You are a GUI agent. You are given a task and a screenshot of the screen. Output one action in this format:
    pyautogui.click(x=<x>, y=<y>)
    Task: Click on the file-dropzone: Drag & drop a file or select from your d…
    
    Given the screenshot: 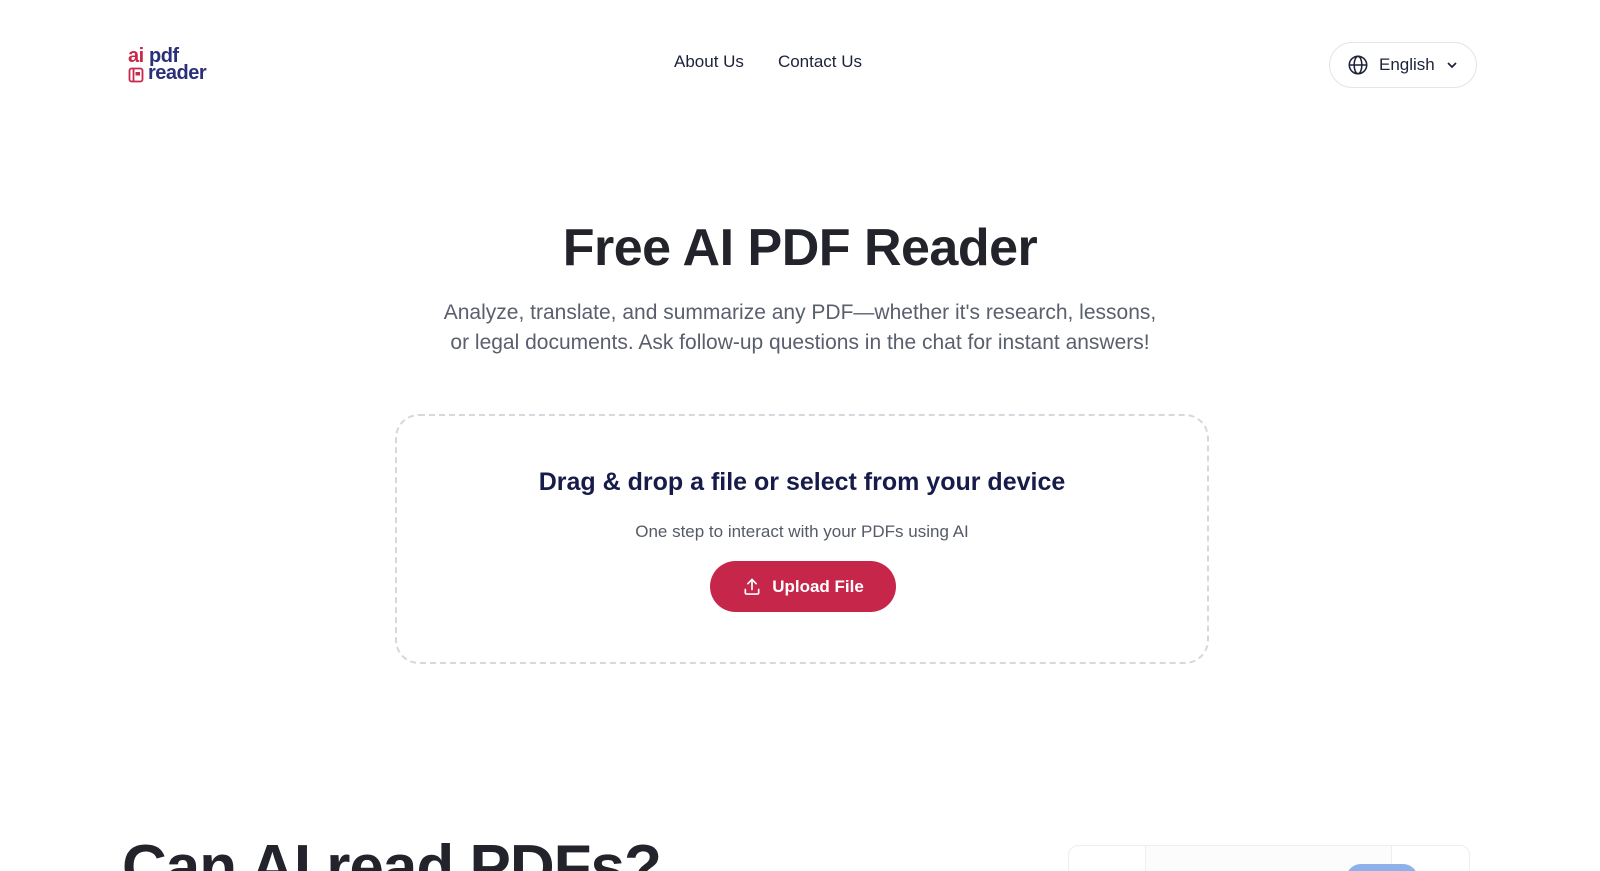 What is the action you would take?
    pyautogui.click(x=802, y=539)
    